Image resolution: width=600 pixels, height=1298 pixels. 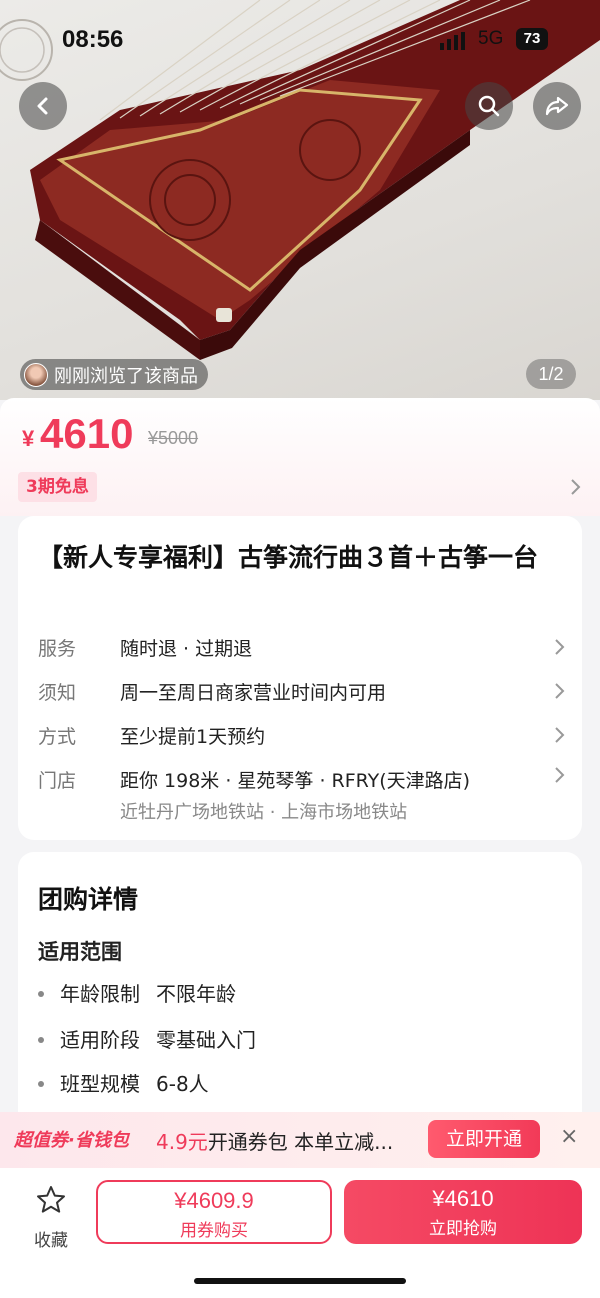 What do you see at coordinates (551, 374) in the screenshot?
I see `image-pager: 1/2` at bounding box center [551, 374].